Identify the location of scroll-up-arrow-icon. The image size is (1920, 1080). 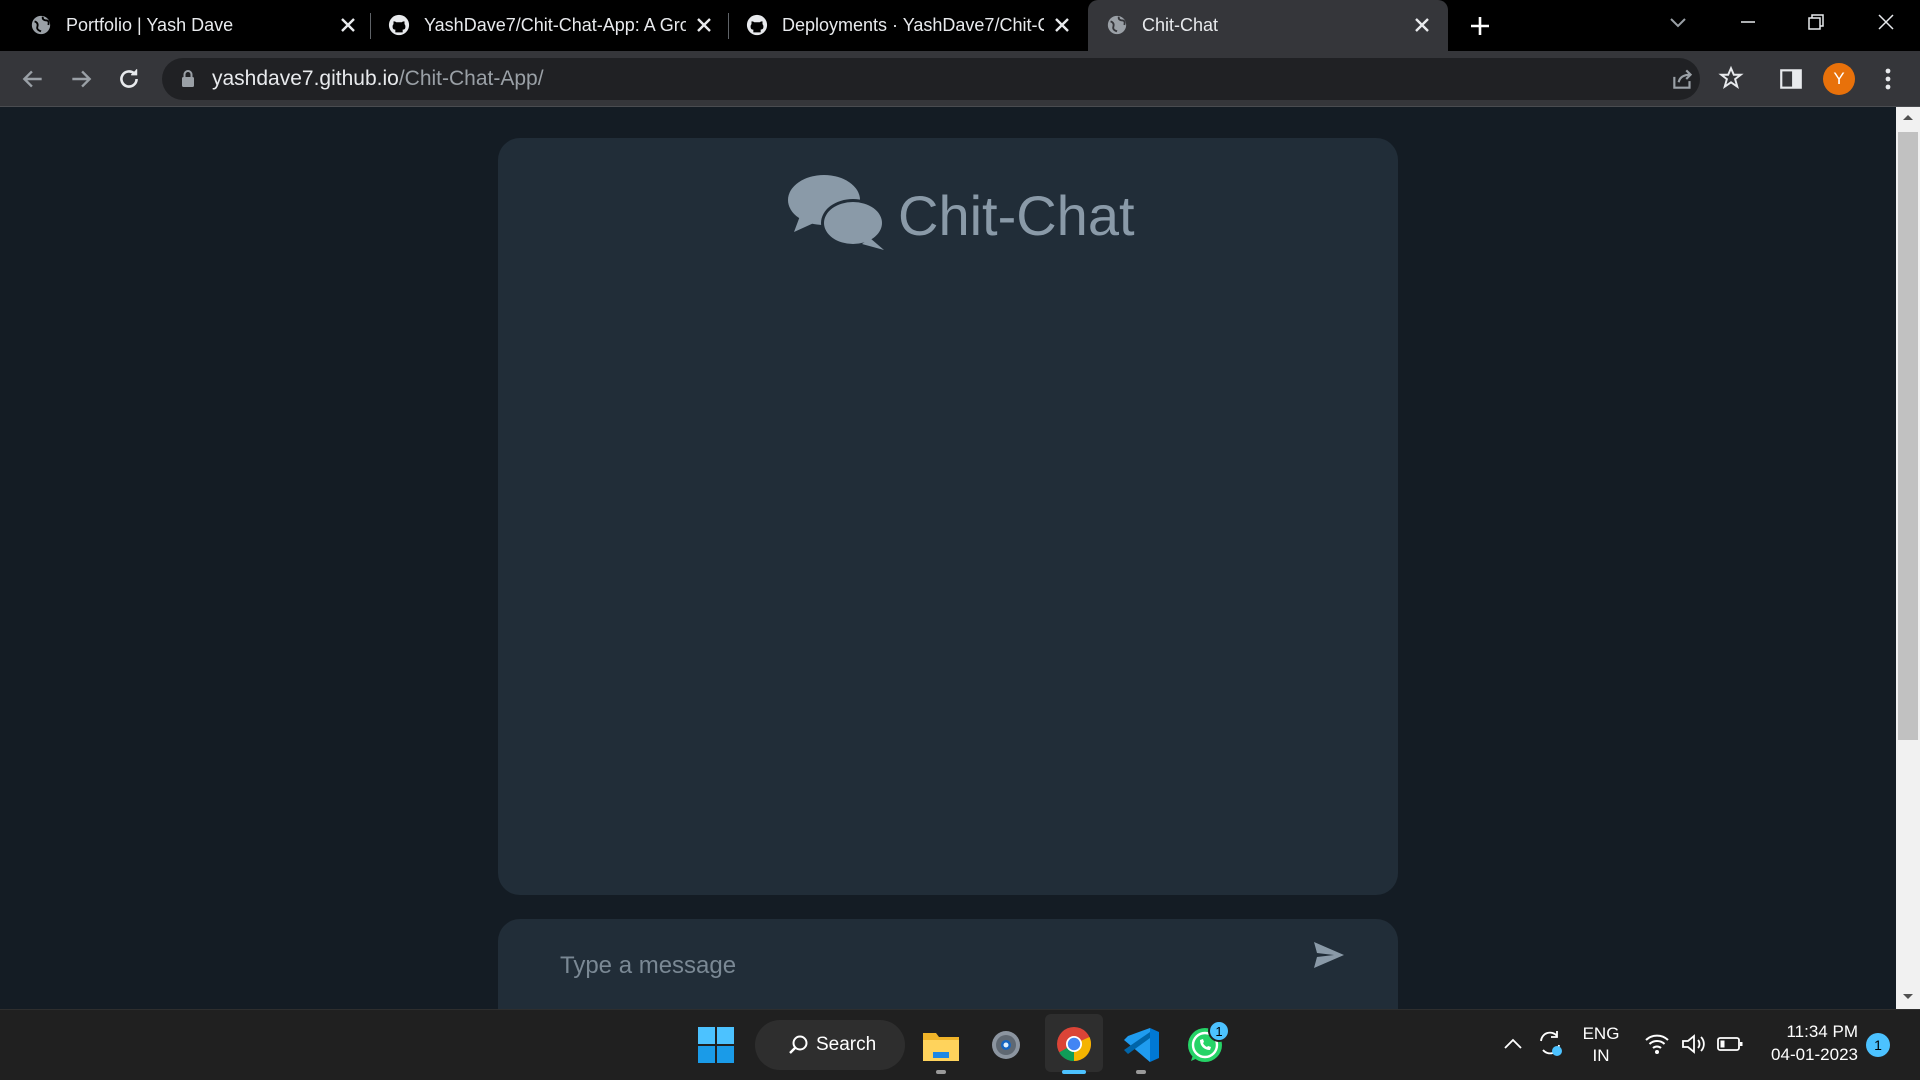
(1908, 117).